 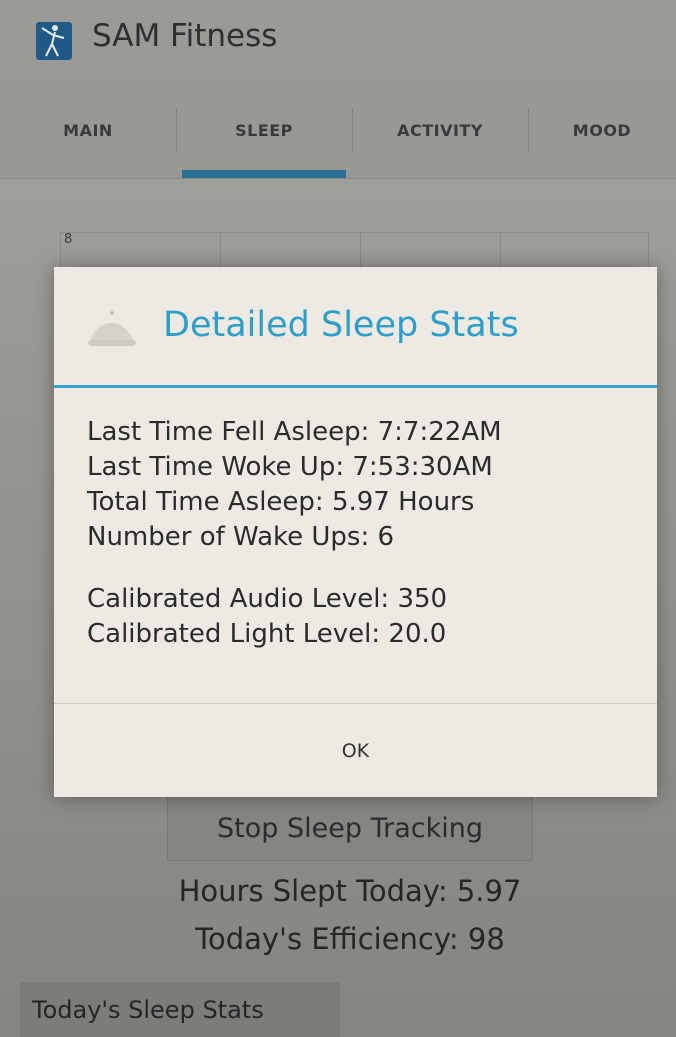 I want to click on tab-label: ACTIVITY, so click(x=440, y=130).